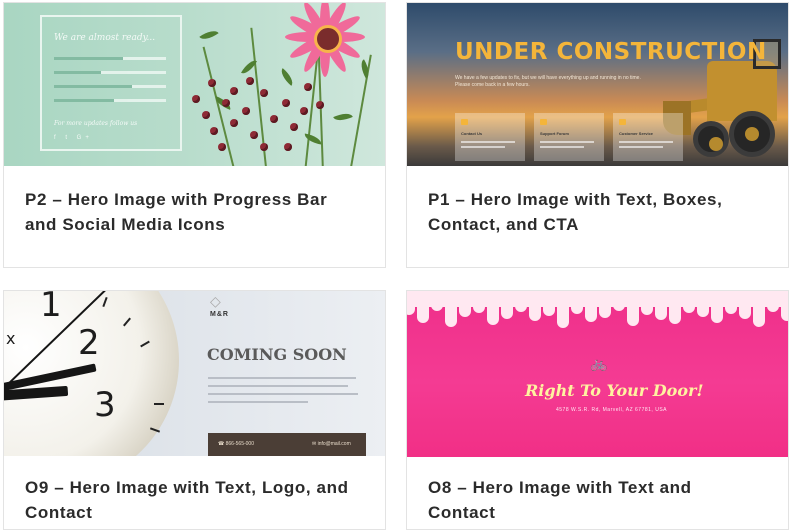 The width and height of the screenshot is (792, 530). Describe the element at coordinates (636, 133) in the screenshot. I see `info-box-title: Customer Service` at that location.